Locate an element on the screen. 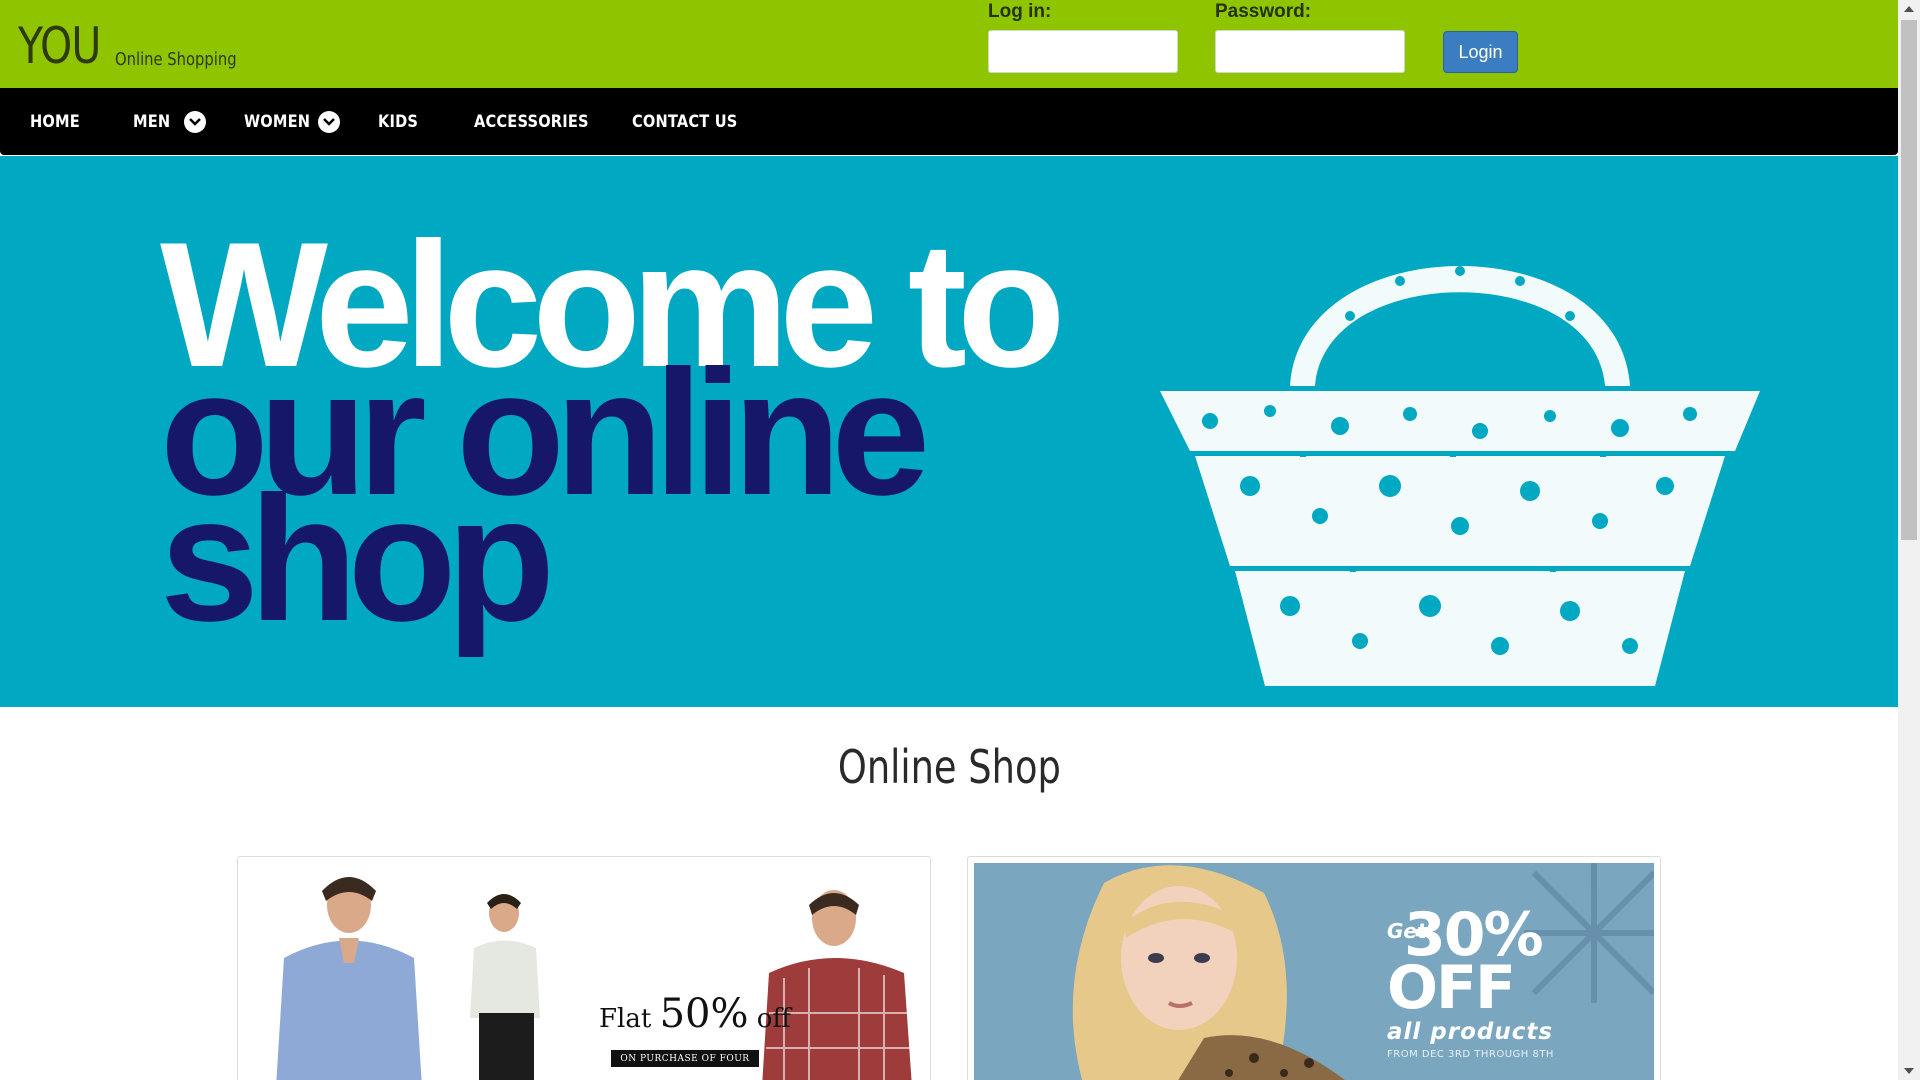 This screenshot has height=1080, width=1920. site-logo: YOU Online Shopping is located at coordinates (140, 46).